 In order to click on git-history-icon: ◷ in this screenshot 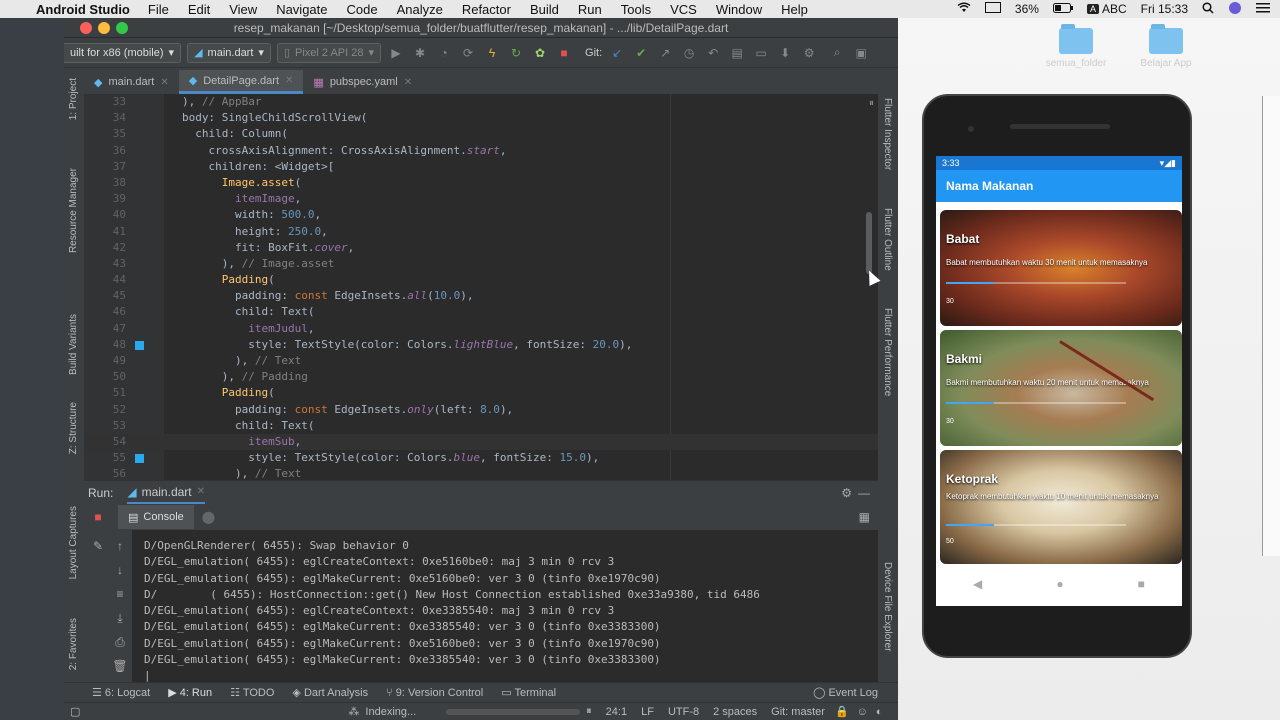, I will do `click(689, 53)`.